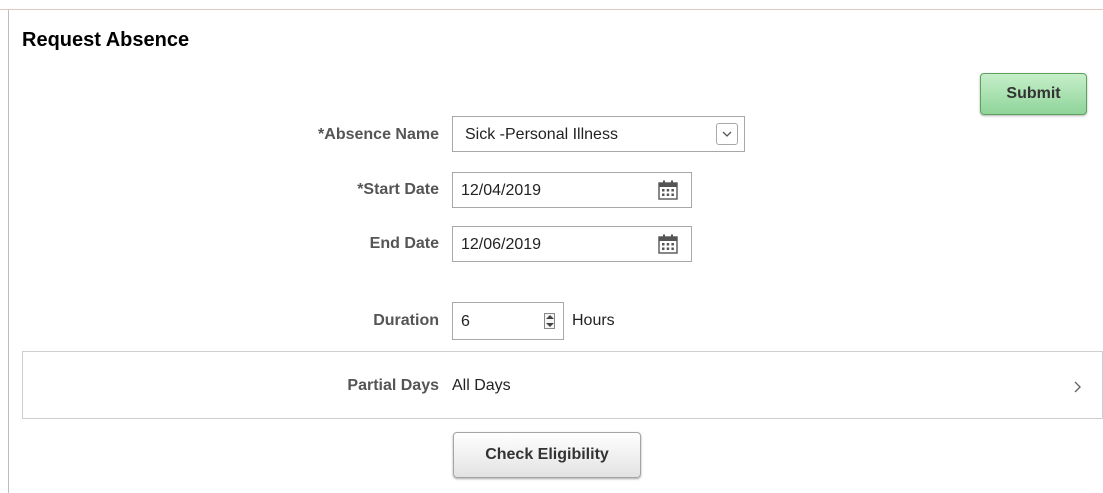 The image size is (1103, 493). I want to click on absence-name-select: Sick -Personal Illness, so click(598, 134).